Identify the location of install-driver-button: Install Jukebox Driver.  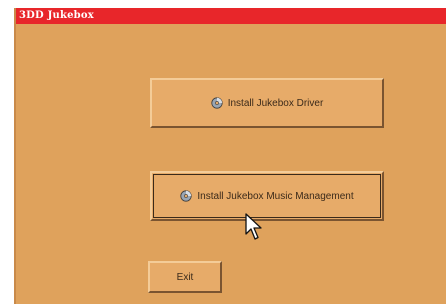
(267, 103).